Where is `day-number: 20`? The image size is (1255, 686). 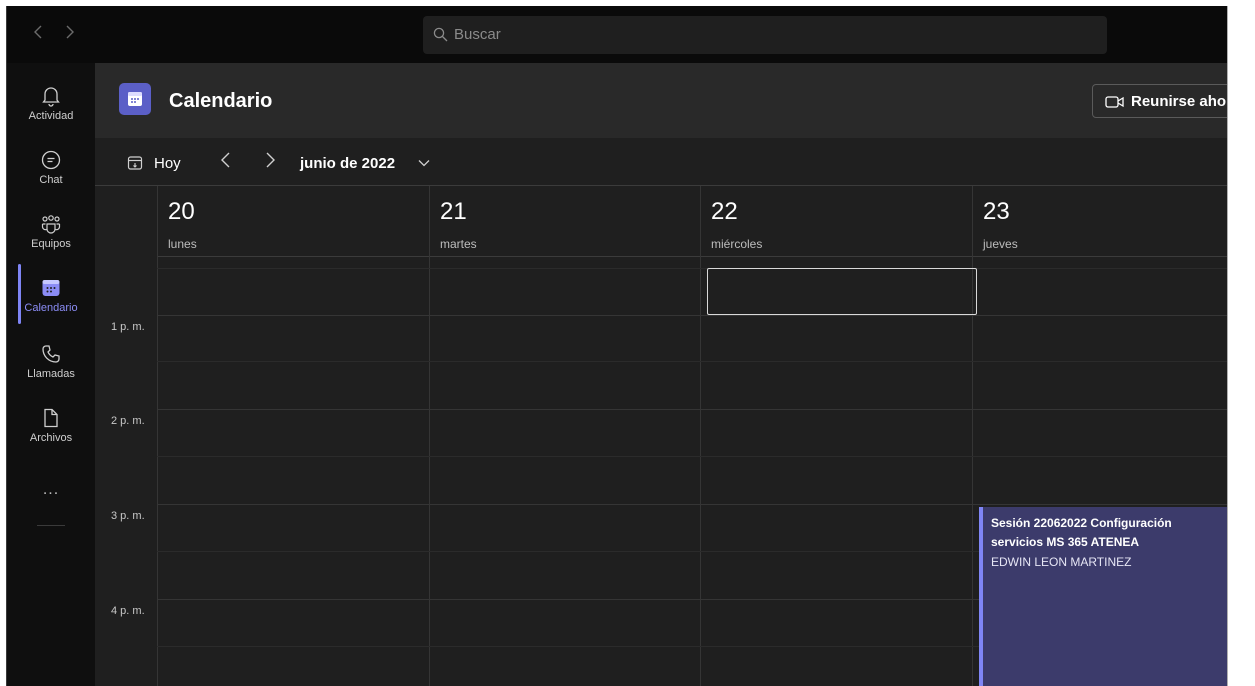
day-number: 20 is located at coordinates (181, 211).